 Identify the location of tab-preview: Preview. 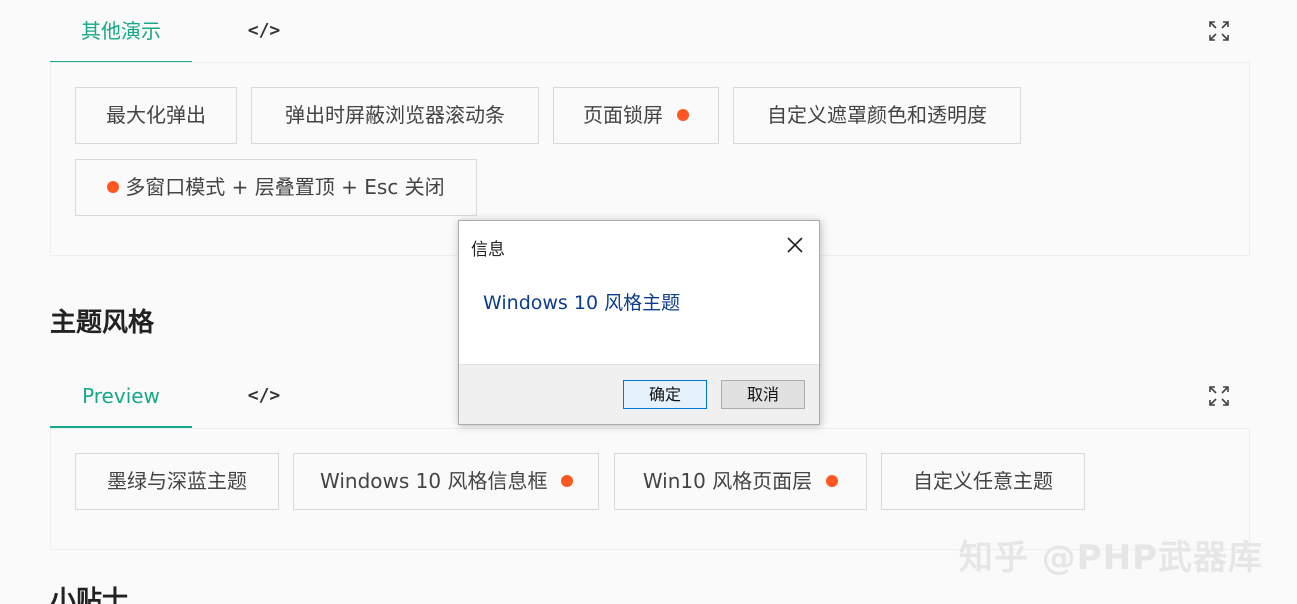
(121, 397).